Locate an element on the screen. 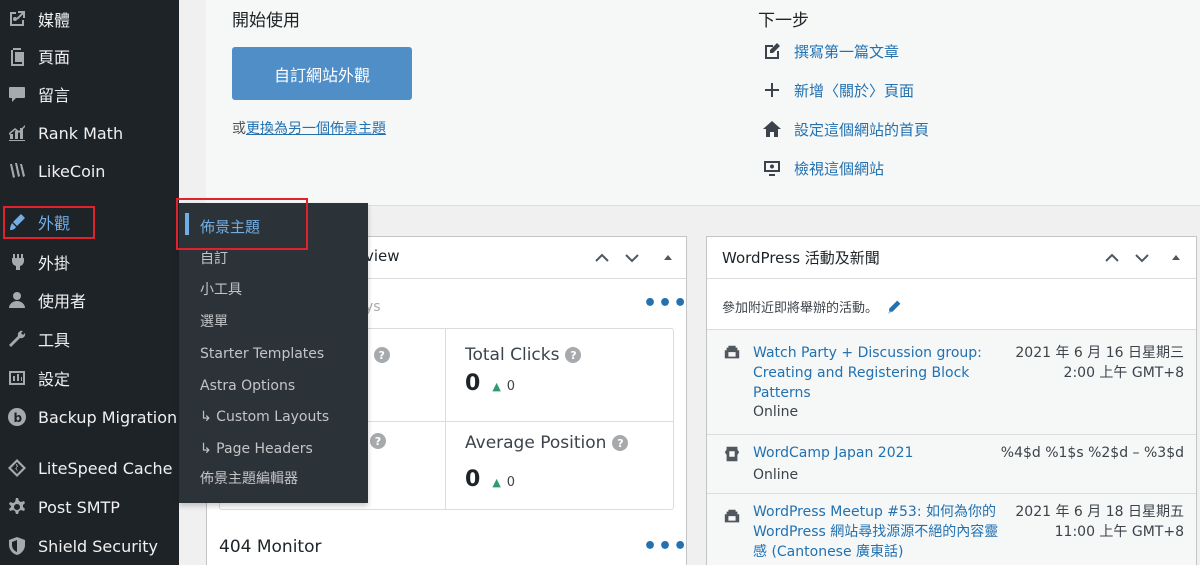  sidebar-item-label: 外掛 is located at coordinates (54, 263).